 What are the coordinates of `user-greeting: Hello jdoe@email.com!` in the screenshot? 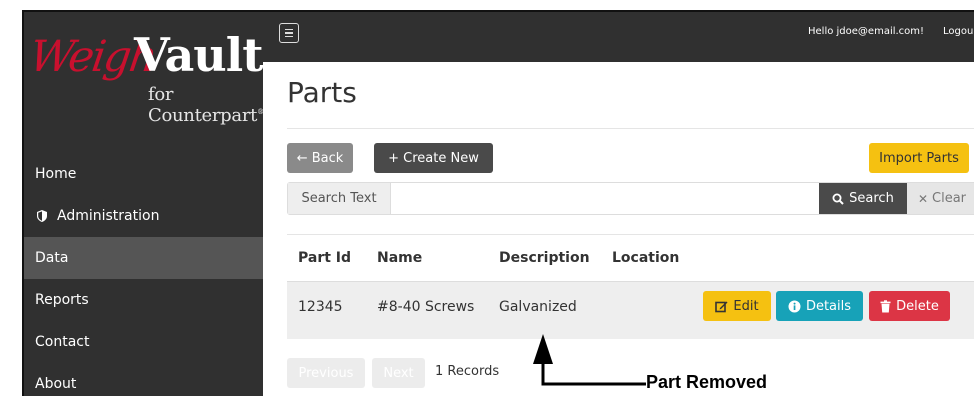 It's located at (866, 31).